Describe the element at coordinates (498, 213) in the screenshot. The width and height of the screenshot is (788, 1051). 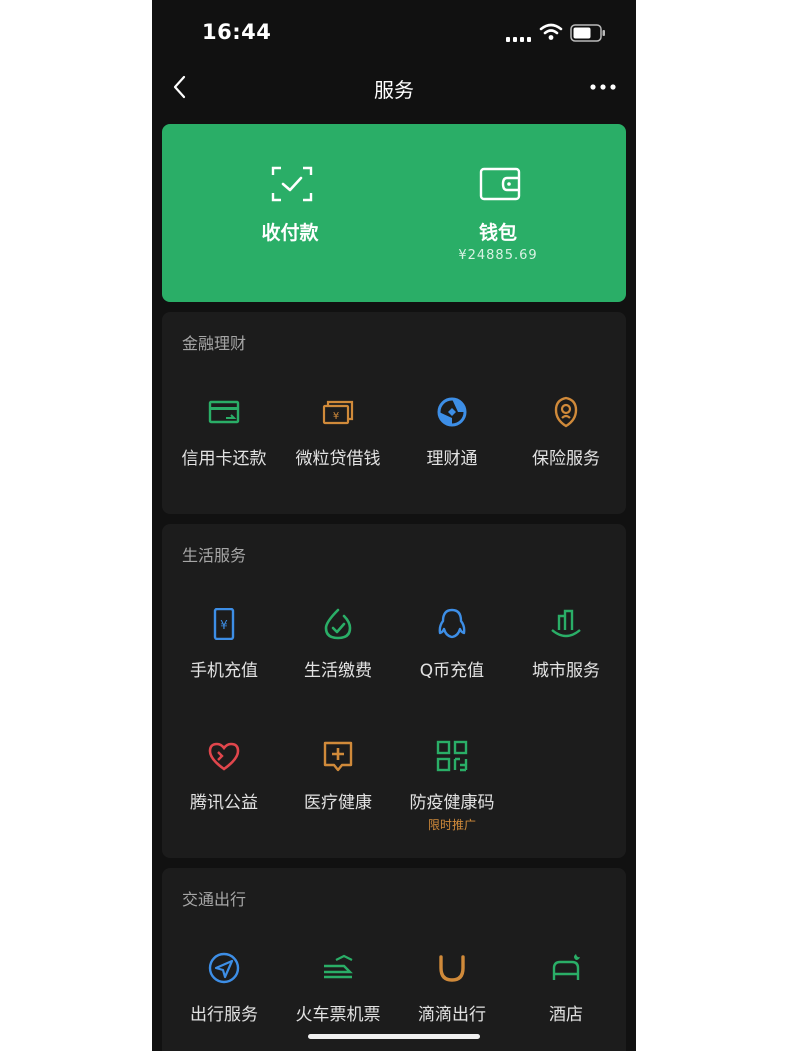
I see `wallet-button: 钱包 ¥24885.69` at that location.